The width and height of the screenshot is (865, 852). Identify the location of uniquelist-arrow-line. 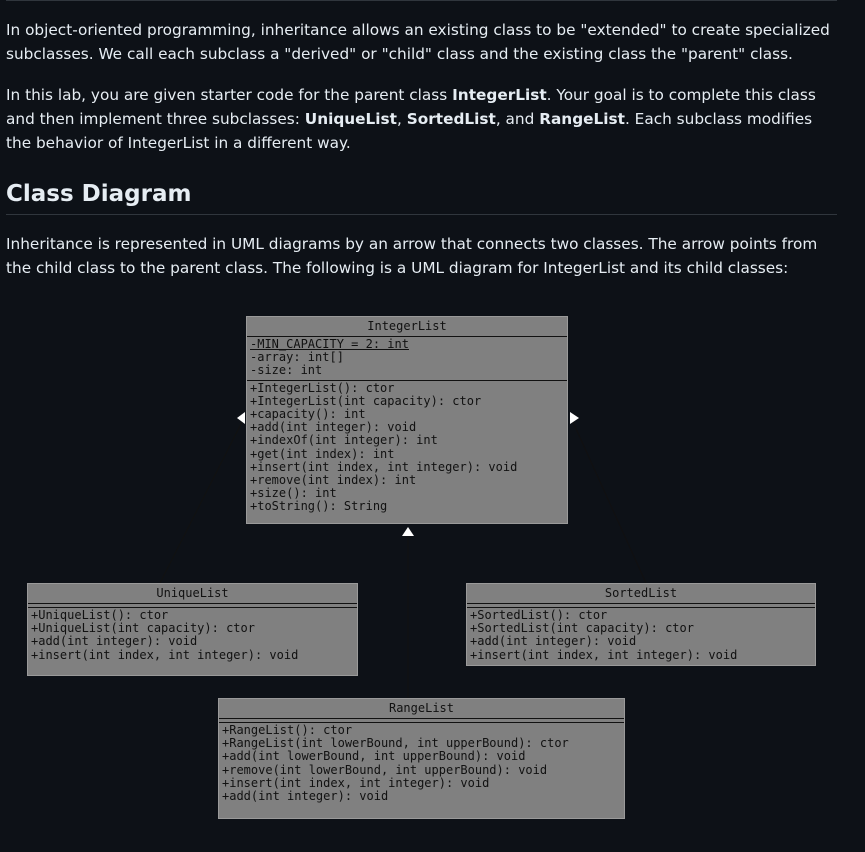
(201, 501).